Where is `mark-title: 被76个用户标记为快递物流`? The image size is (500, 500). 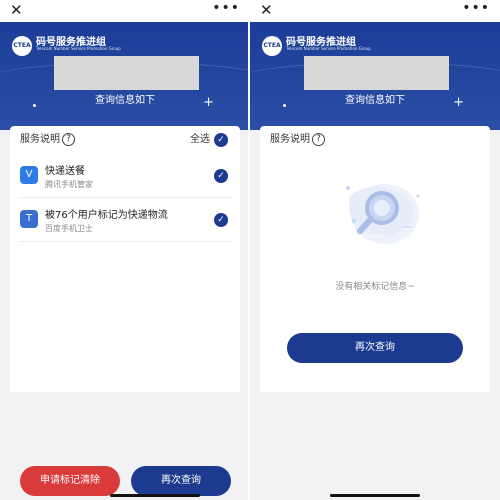 mark-title: 被76个用户标记为快递物流 is located at coordinates (106, 215).